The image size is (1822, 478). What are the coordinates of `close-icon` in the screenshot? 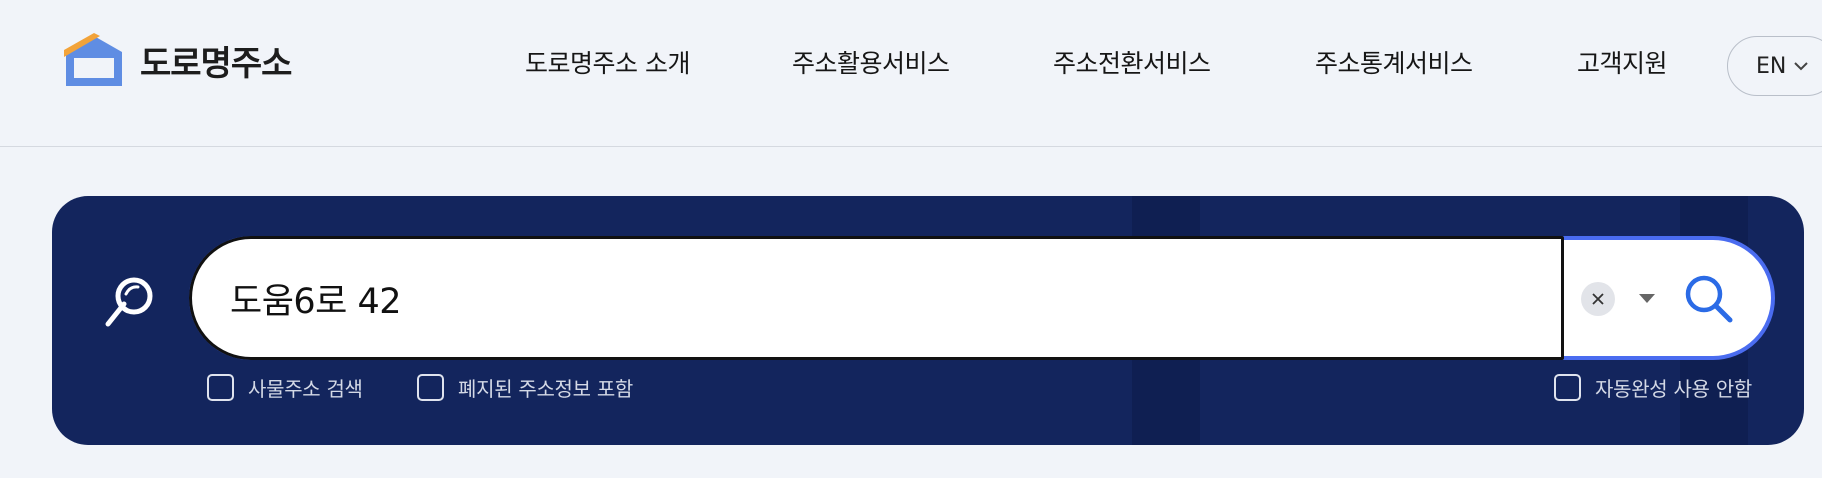 It's located at (1598, 299).